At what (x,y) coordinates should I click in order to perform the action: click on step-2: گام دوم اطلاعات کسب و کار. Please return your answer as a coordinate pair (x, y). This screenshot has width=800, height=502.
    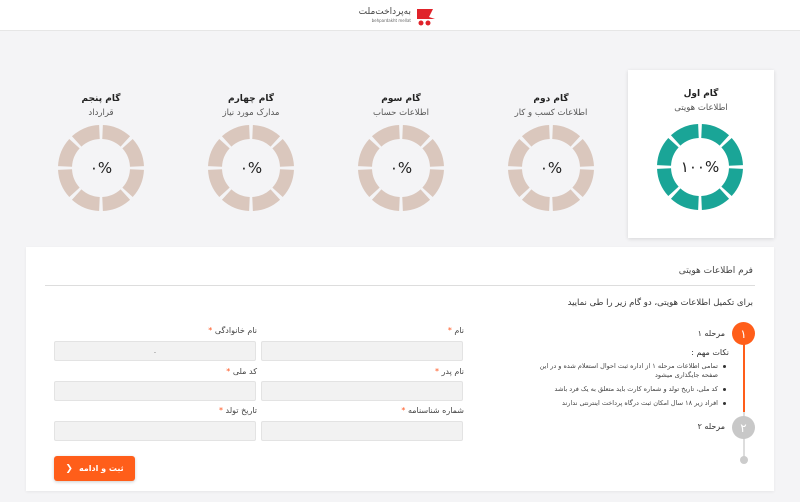
    Looking at the image, I should click on (551, 106).